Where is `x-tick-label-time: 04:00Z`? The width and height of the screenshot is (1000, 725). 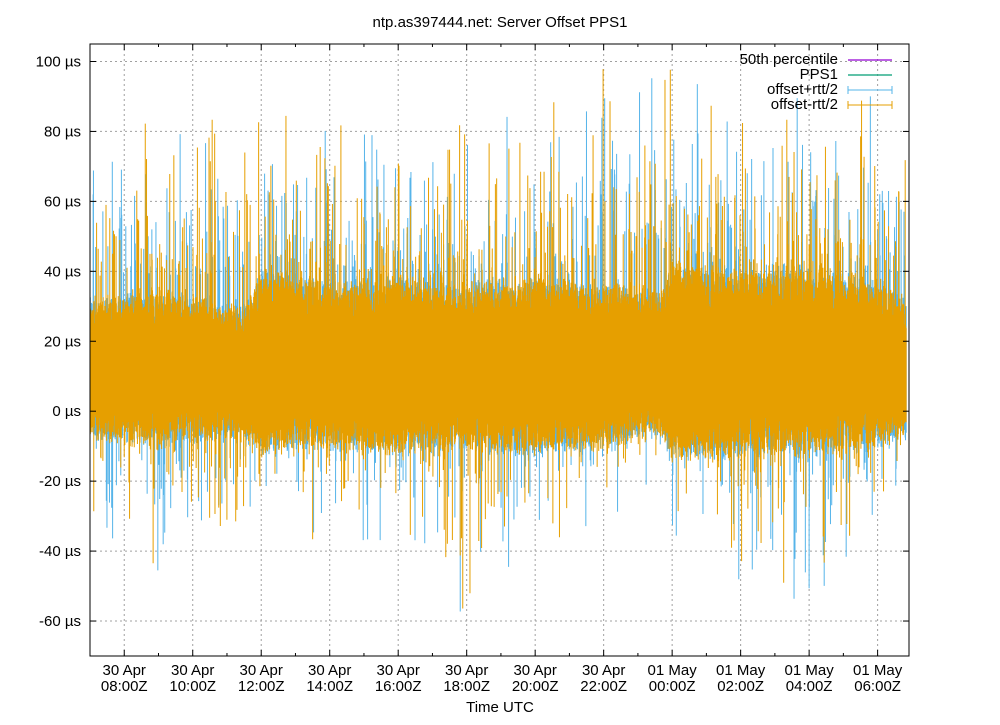
x-tick-label-time: 04:00Z is located at coordinates (809, 686).